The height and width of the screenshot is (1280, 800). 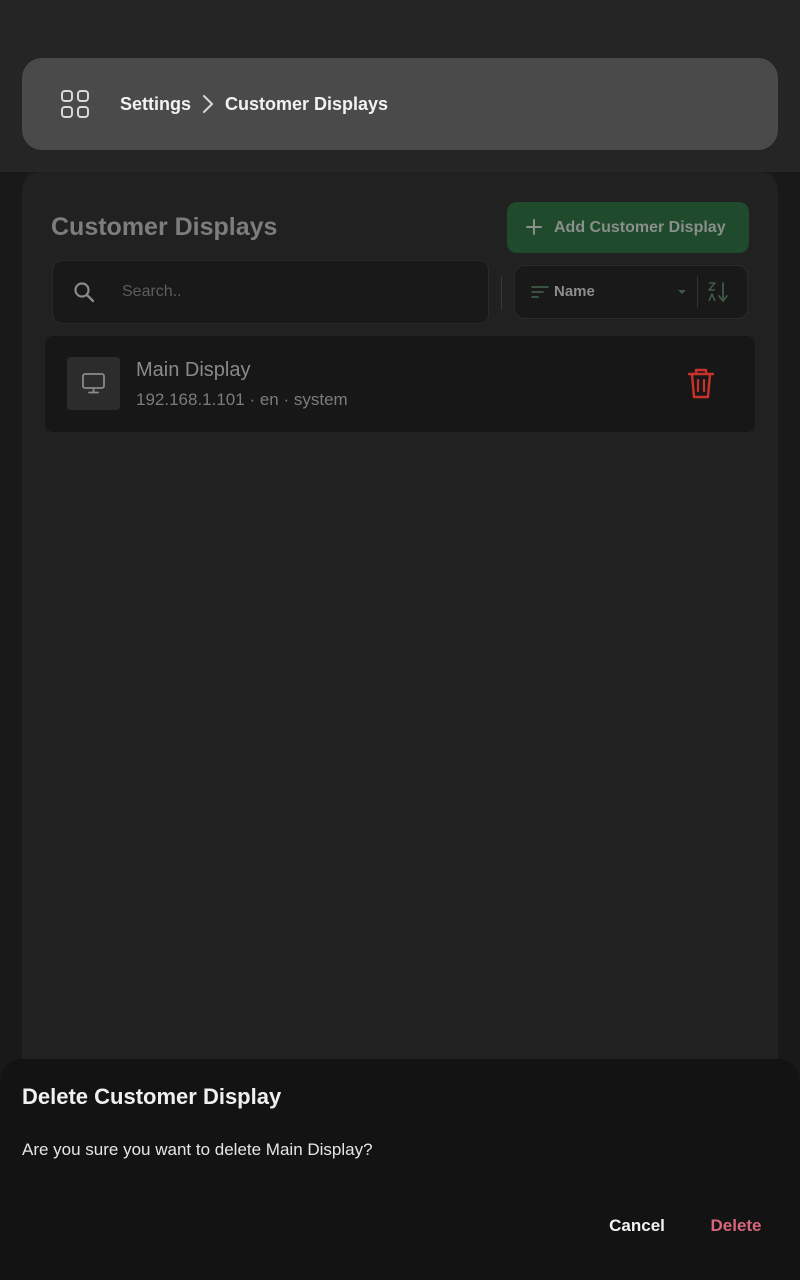 What do you see at coordinates (637, 1226) in the screenshot?
I see `cancel-button: Cancel` at bounding box center [637, 1226].